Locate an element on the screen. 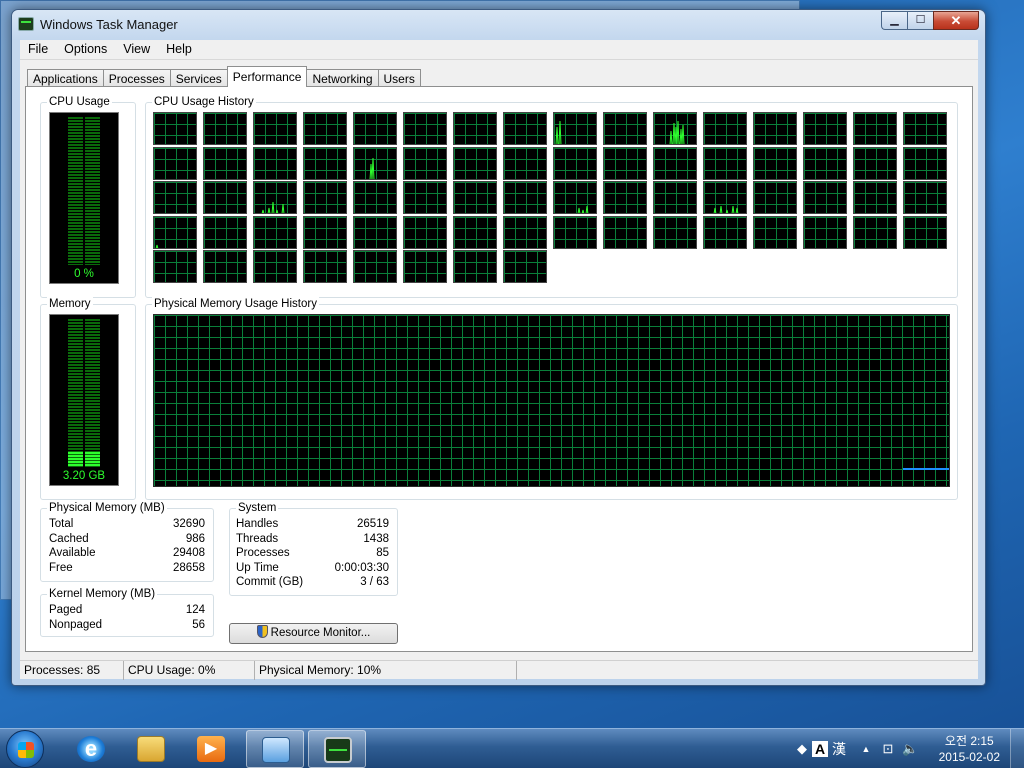 The height and width of the screenshot is (768, 1024). memory-meter-bars is located at coordinates (84, 393).